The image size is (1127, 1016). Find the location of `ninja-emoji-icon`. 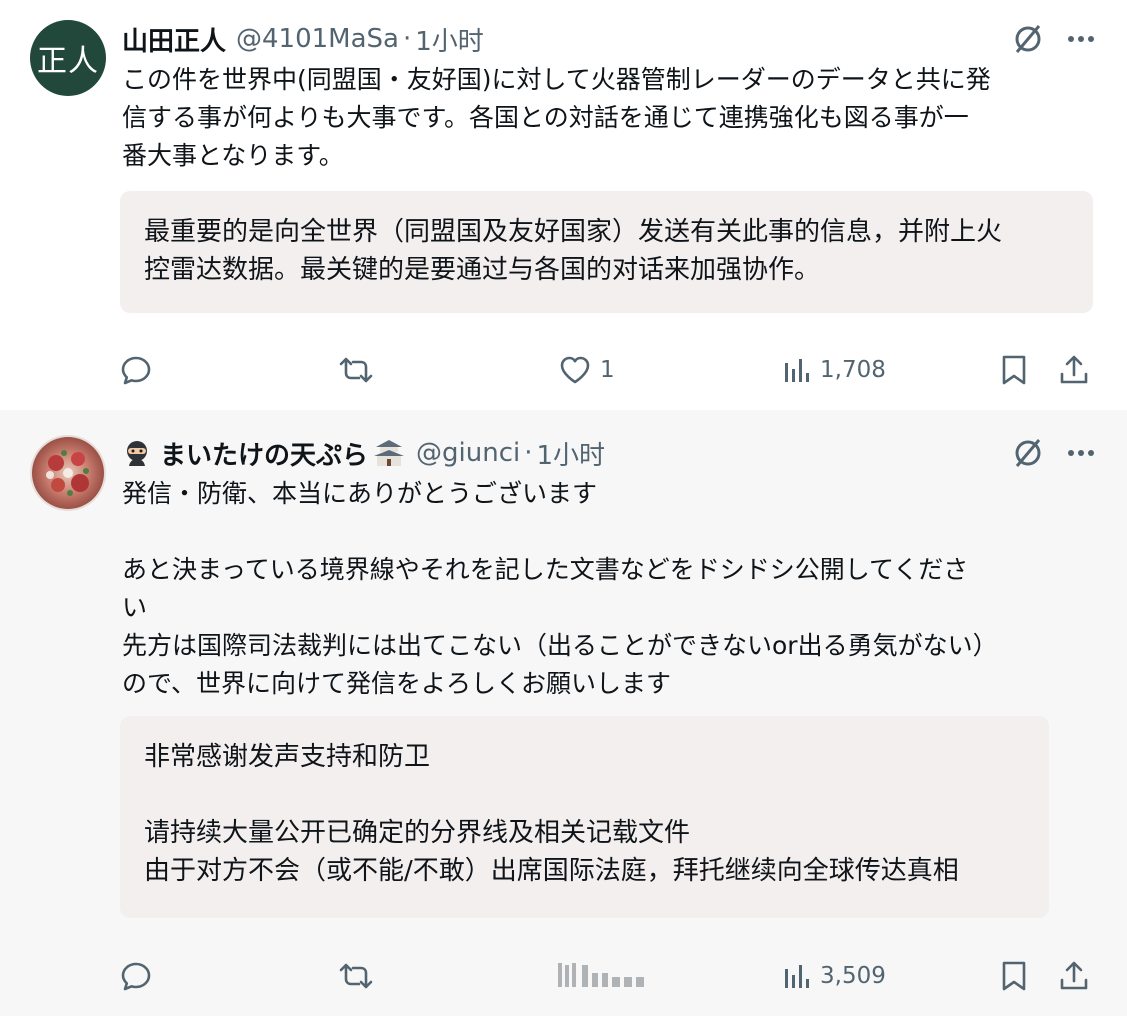

ninja-emoji-icon is located at coordinates (137, 453).